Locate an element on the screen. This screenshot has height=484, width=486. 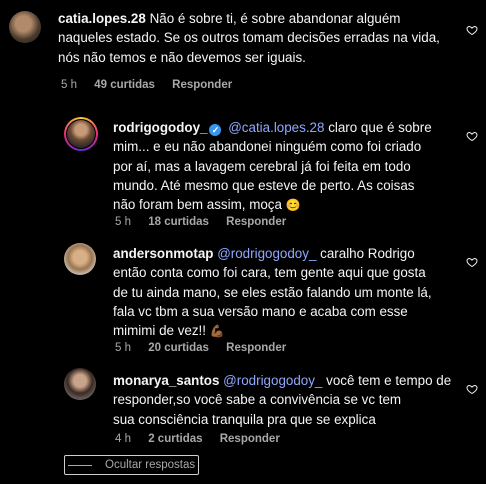
comment-meta: 4 h 2 curtidas Responder is located at coordinates (204, 439).